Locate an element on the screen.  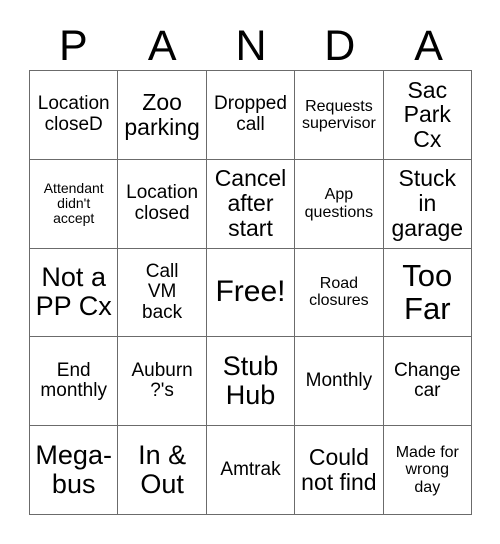
bingo-cell-r1c2: Zoo parking is located at coordinates (162, 115).